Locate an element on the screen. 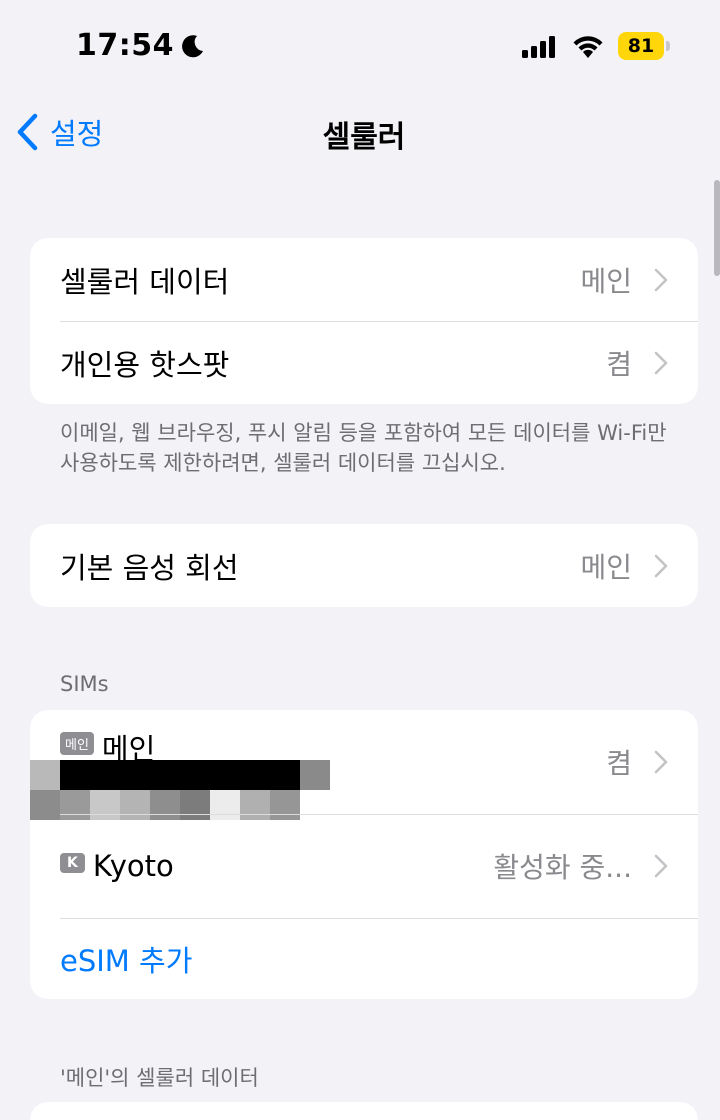 The image size is (720, 1120). voice-line-group: 기본 음성 회선 메인 is located at coordinates (364, 565).